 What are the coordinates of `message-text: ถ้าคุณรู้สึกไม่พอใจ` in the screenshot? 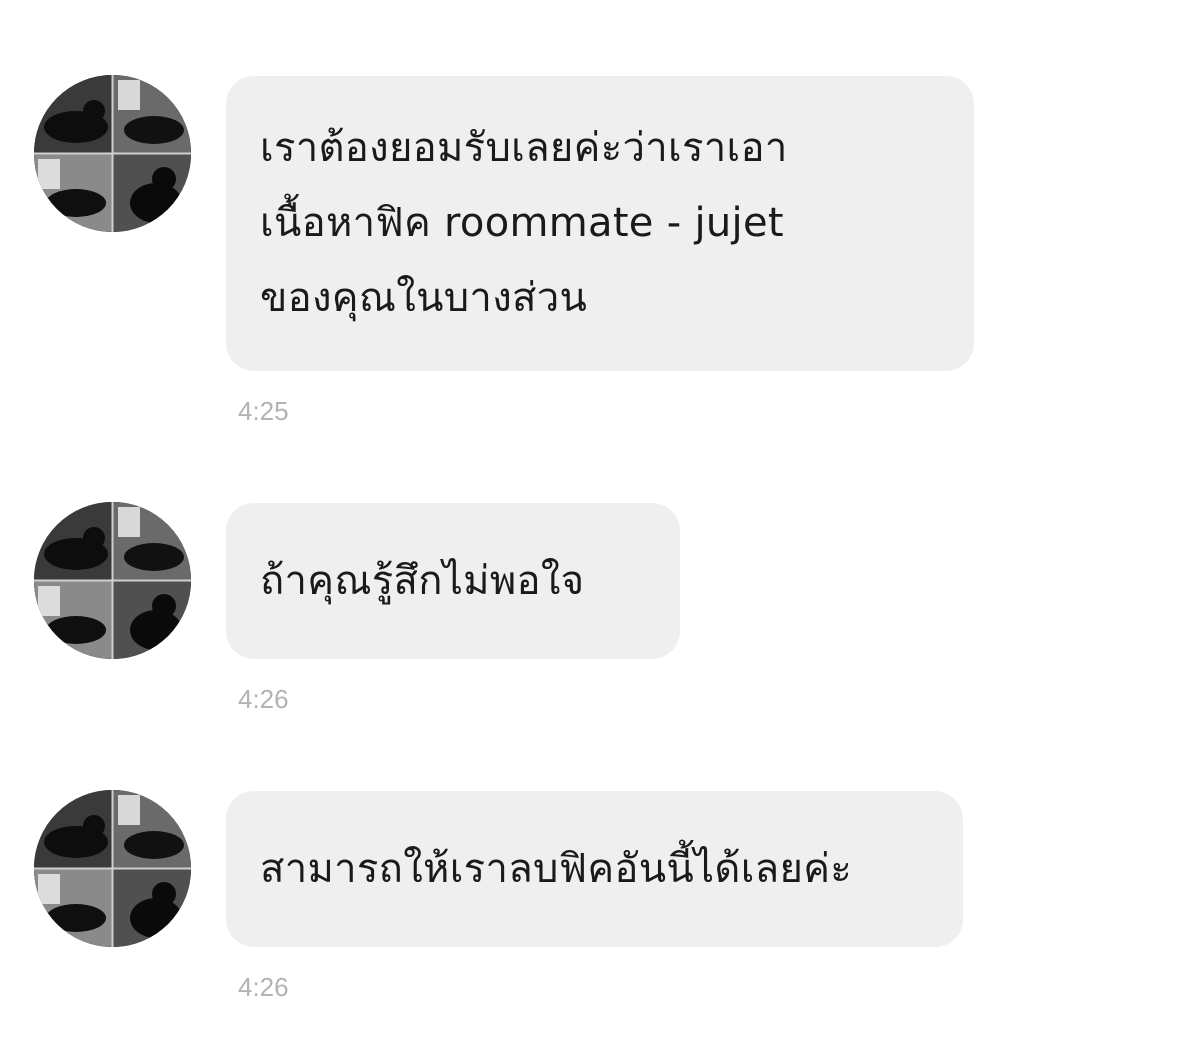 It's located at (422, 580).